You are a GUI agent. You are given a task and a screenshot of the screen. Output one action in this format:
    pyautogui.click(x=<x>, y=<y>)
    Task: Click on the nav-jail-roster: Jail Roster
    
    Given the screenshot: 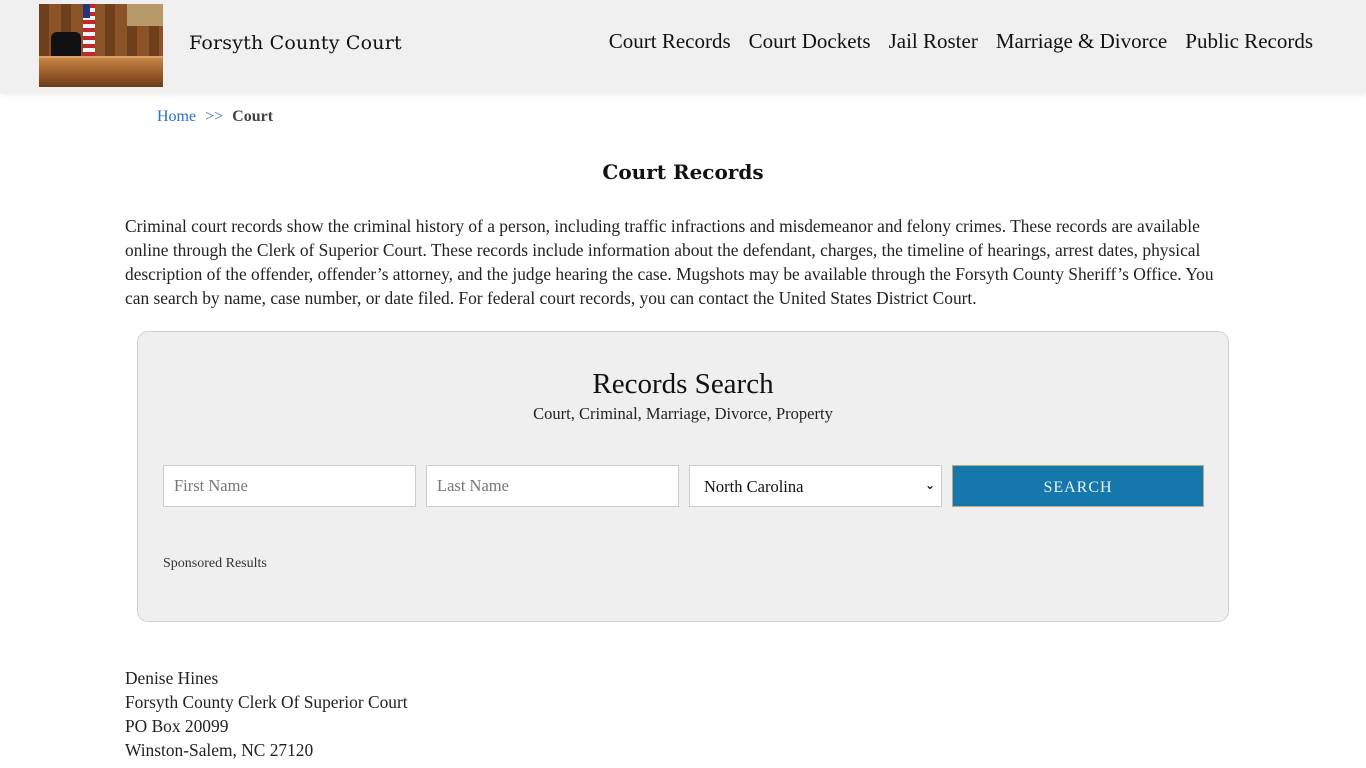 What is the action you would take?
    pyautogui.click(x=933, y=41)
    